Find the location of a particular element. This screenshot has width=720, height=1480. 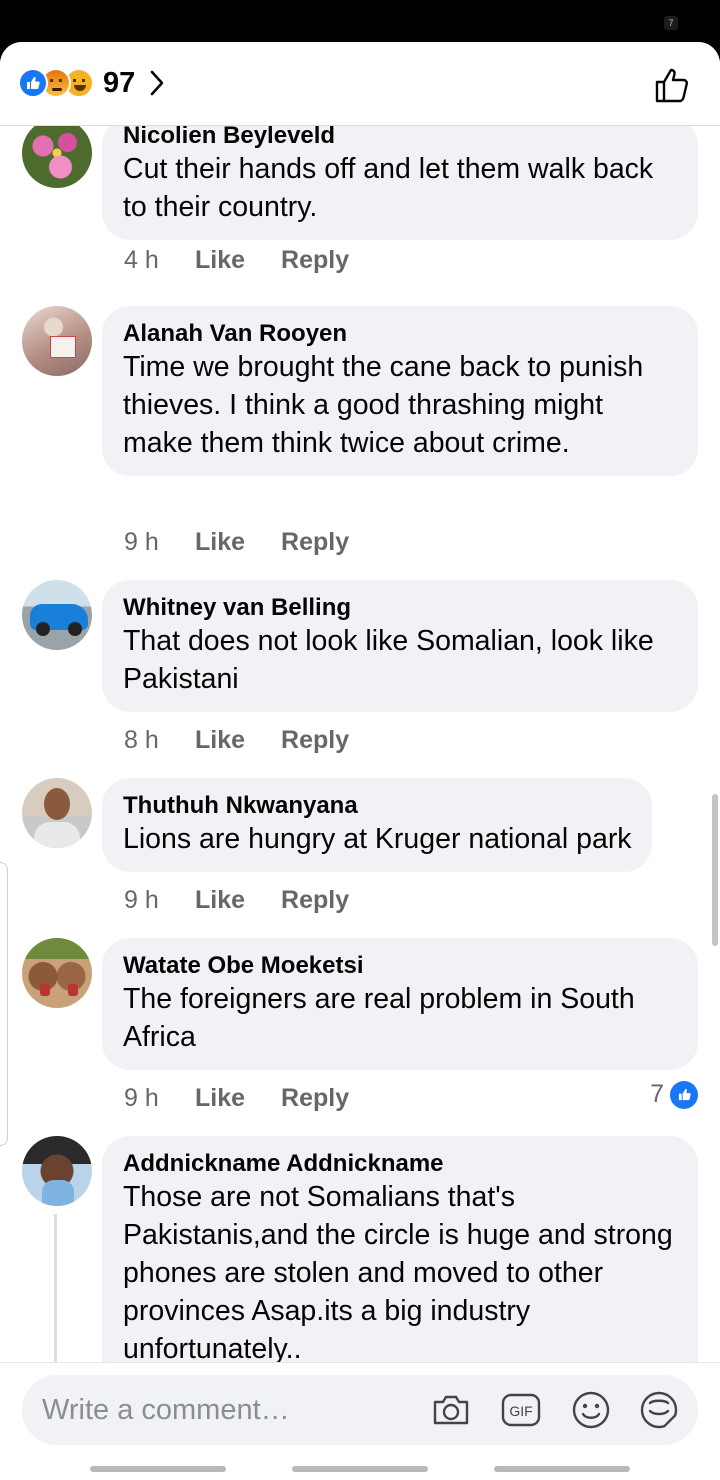

home-button is located at coordinates (360, 1469).